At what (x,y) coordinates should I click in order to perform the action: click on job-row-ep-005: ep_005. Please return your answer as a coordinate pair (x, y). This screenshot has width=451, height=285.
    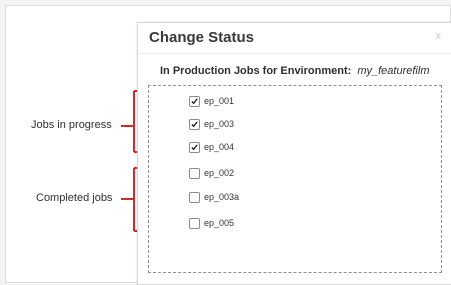
    Looking at the image, I should click on (211, 223).